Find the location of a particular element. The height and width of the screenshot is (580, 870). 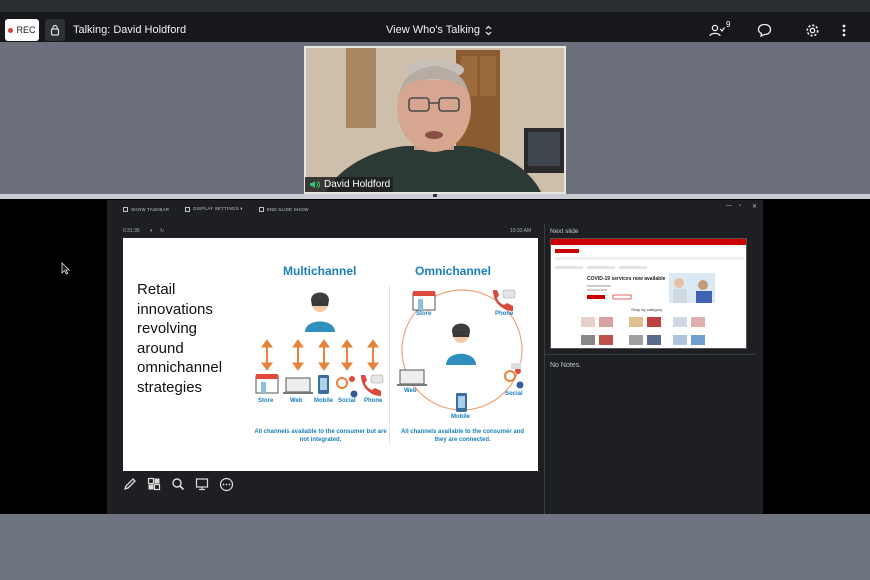

view-mode-selector: View Who's Talking is located at coordinates (439, 30).